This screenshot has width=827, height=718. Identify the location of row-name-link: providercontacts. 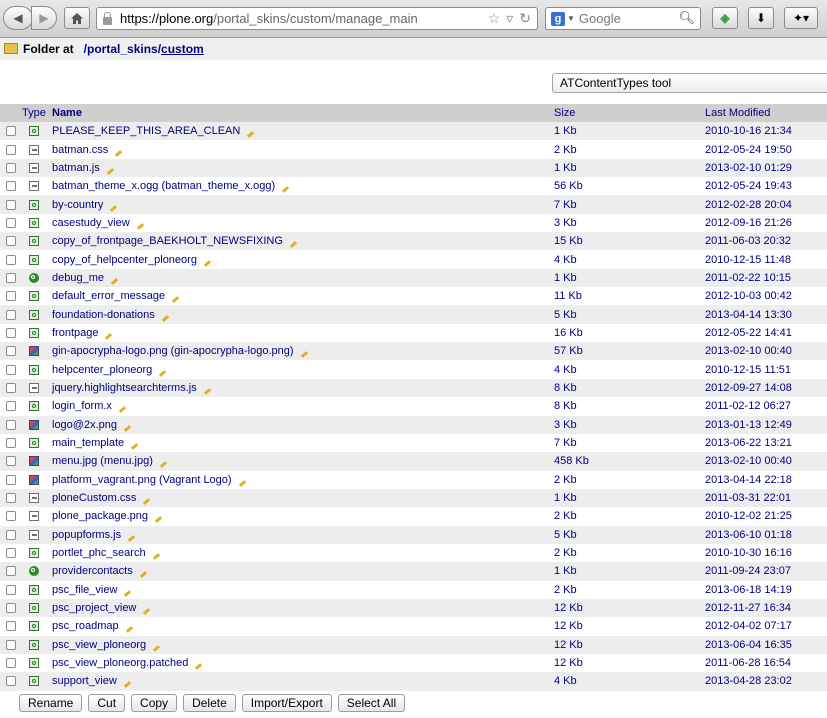
(92, 571).